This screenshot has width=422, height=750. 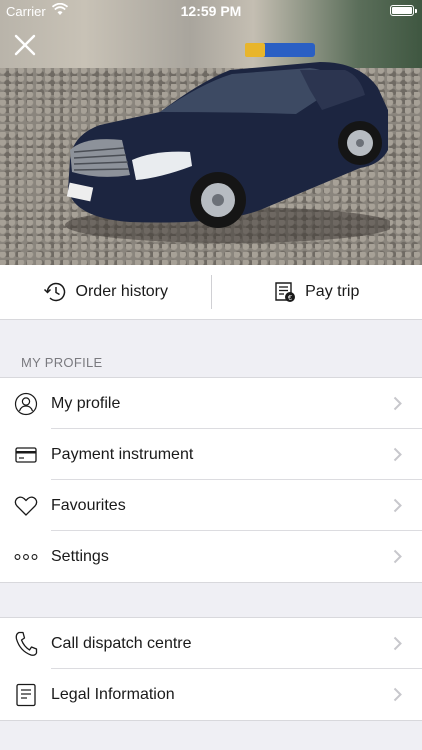 I want to click on menu-item-payment-instrument: Payment instrument, so click(x=211, y=454).